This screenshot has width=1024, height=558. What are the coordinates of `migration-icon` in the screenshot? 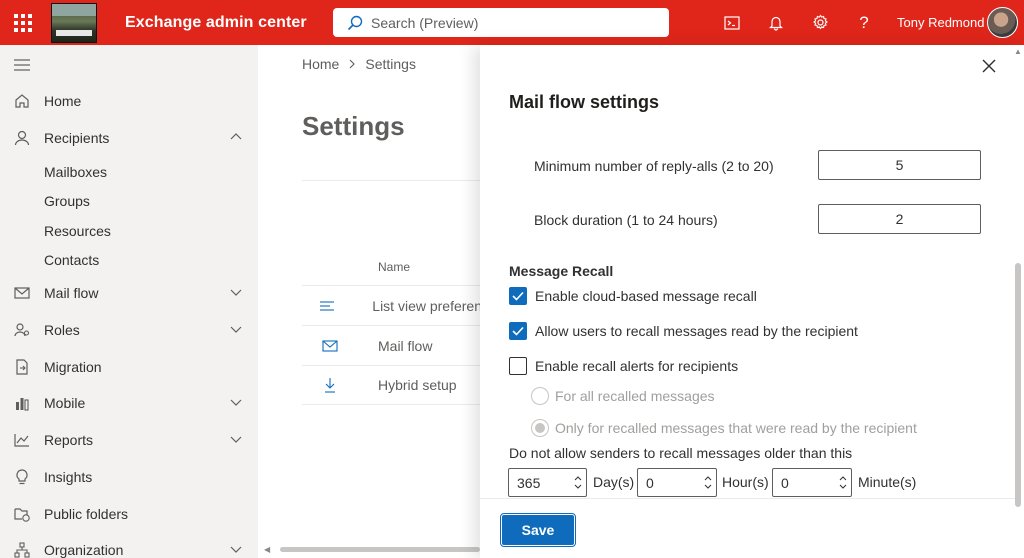 It's located at (22, 367).